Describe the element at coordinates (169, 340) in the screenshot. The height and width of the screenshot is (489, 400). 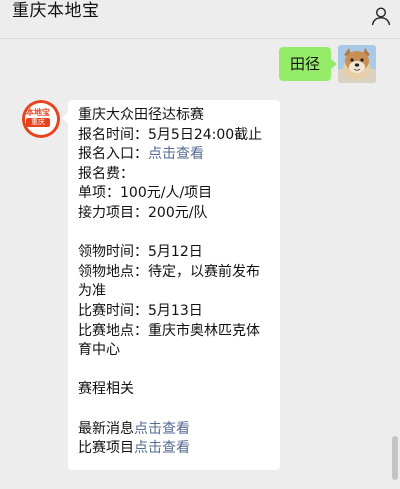
I see `race-place: 比赛地点：重庆市奥林匹克体育中心` at that location.